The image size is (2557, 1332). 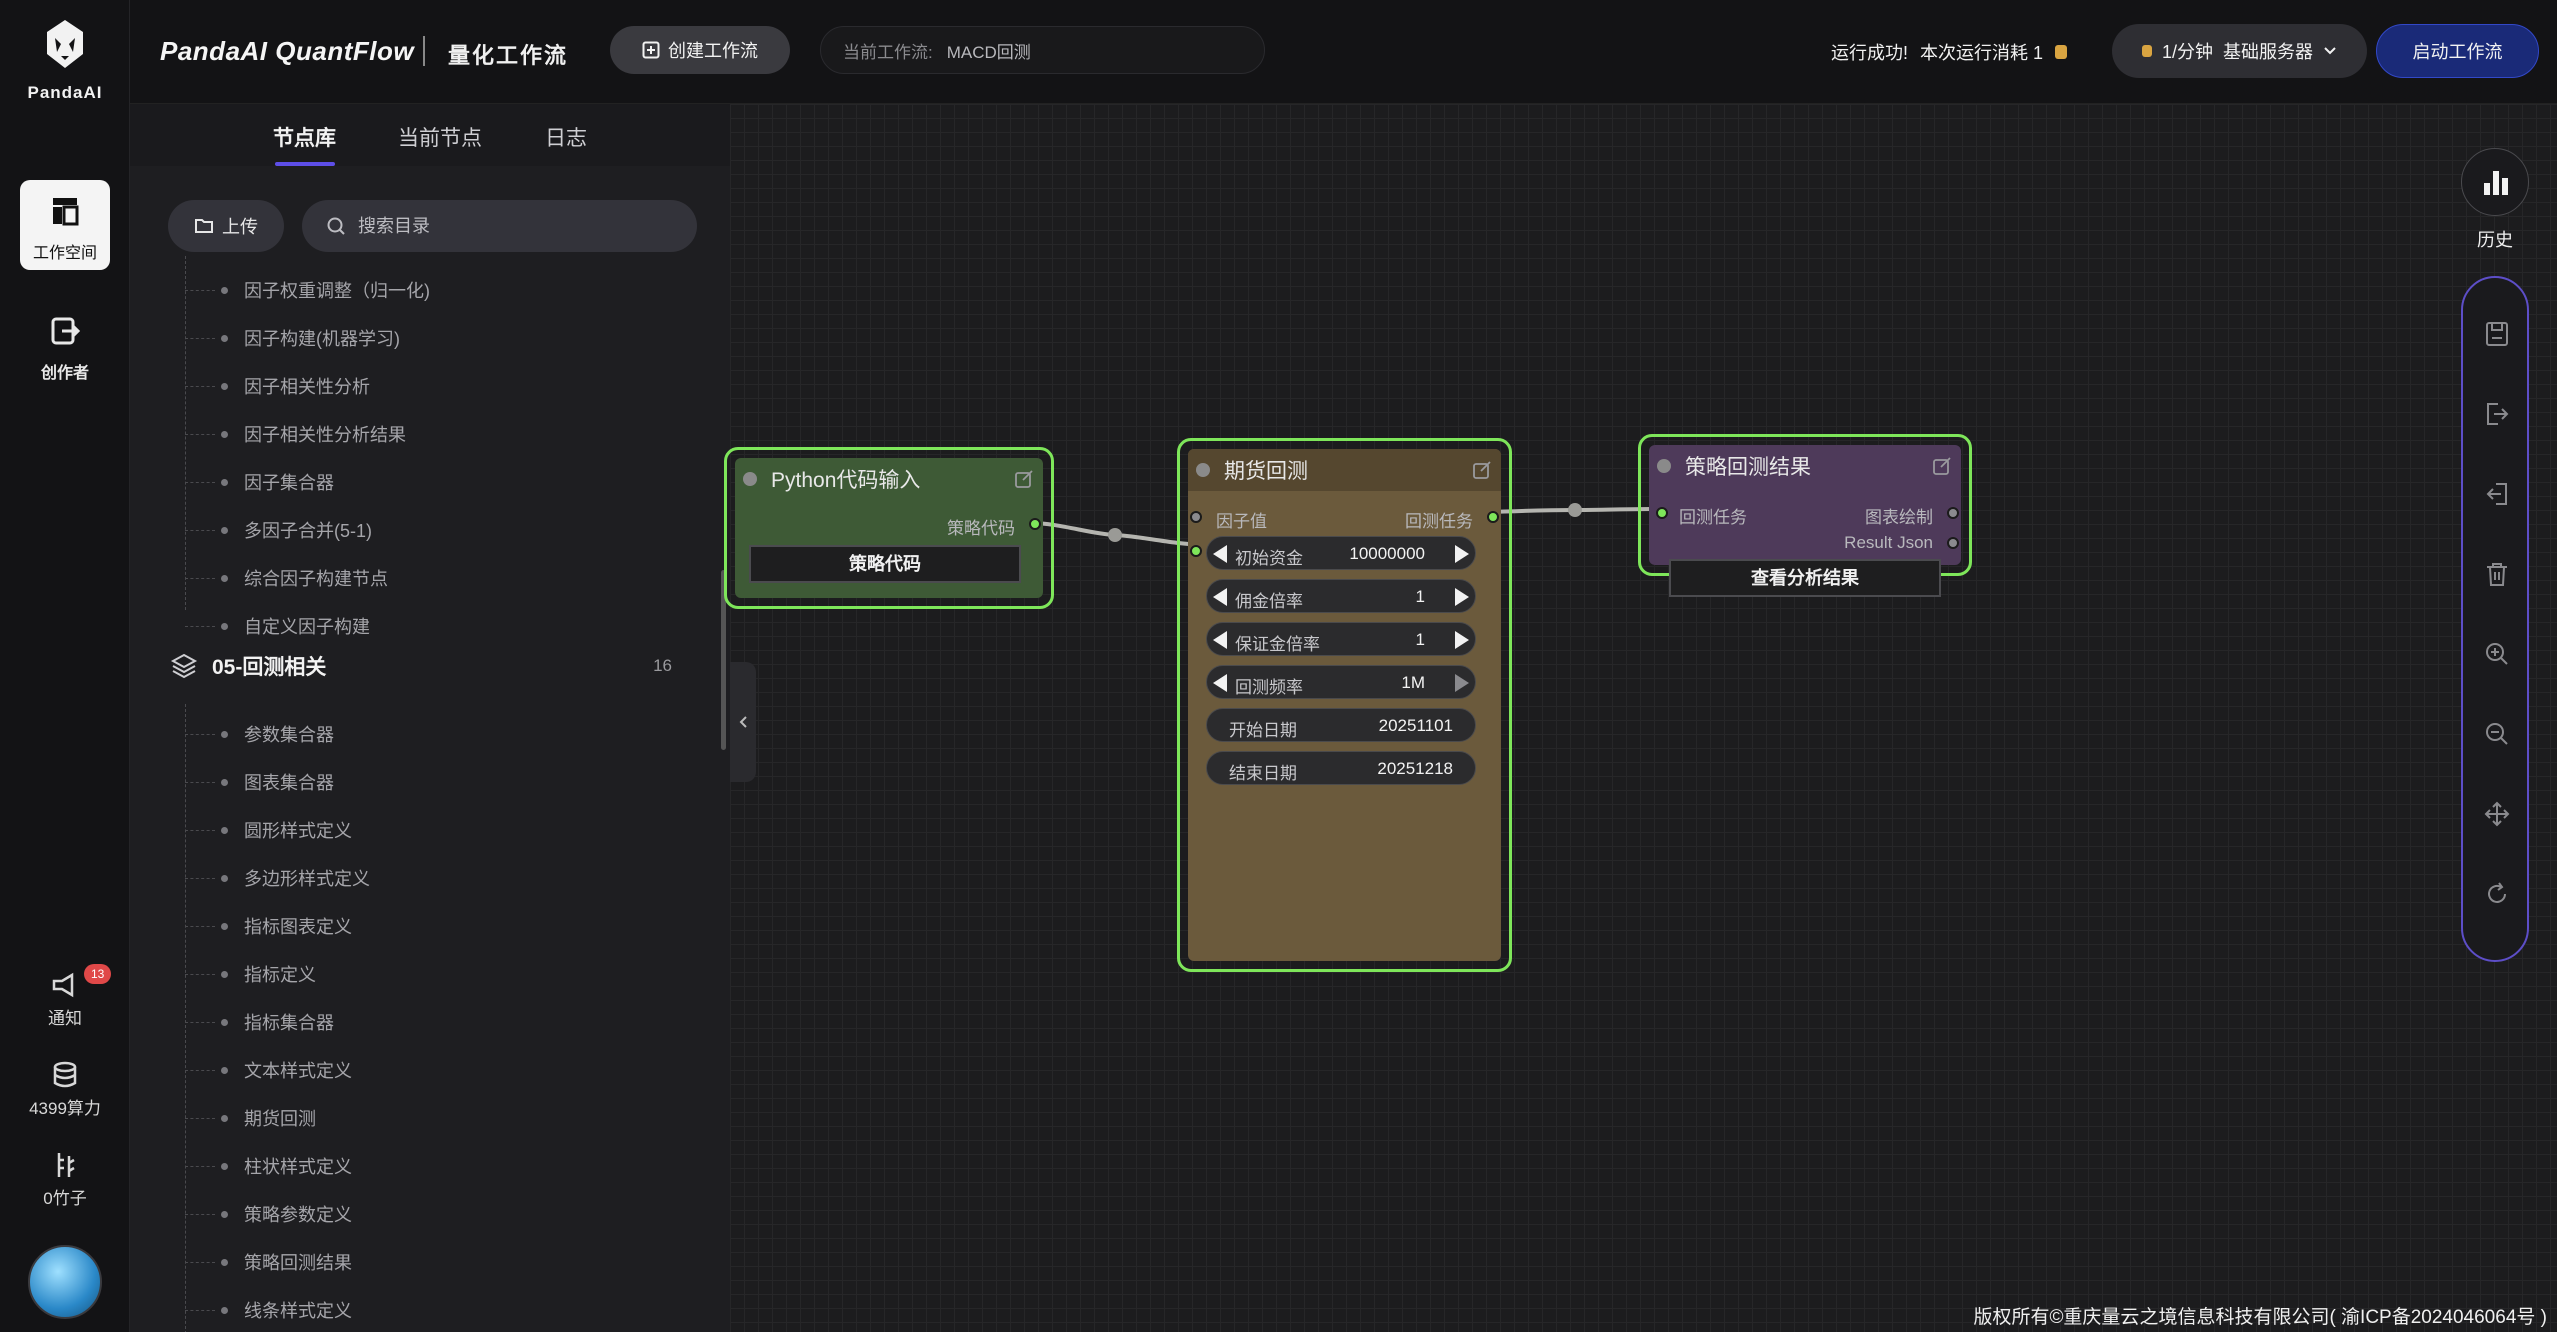 What do you see at coordinates (1888, 542) in the screenshot?
I see `port-label: Result Json` at bounding box center [1888, 542].